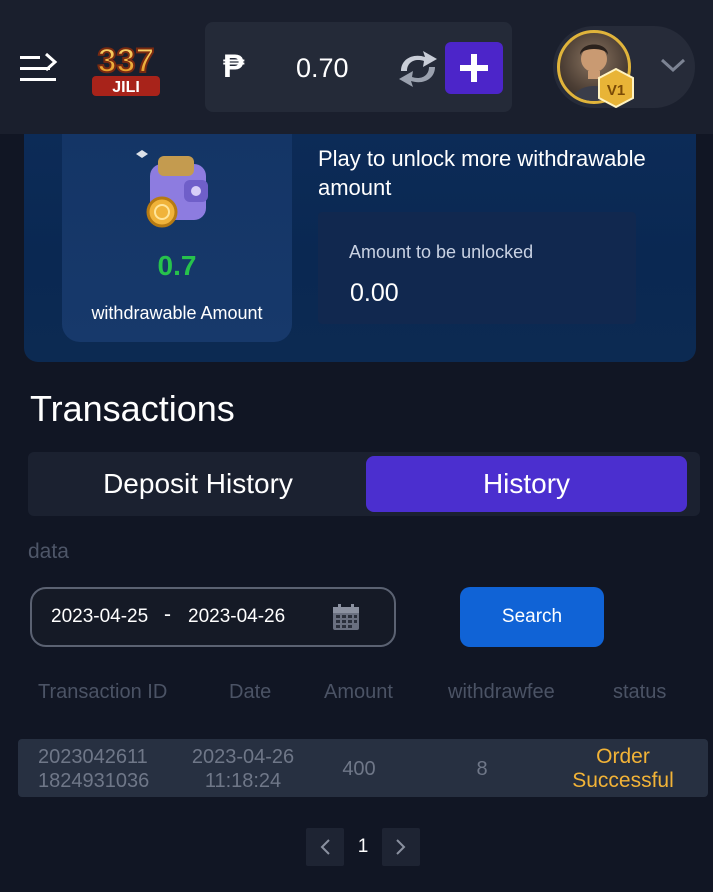 The width and height of the screenshot is (713, 892). What do you see at coordinates (501, 692) in the screenshot?
I see `column-header-withdrawfee: withdrawfee` at bounding box center [501, 692].